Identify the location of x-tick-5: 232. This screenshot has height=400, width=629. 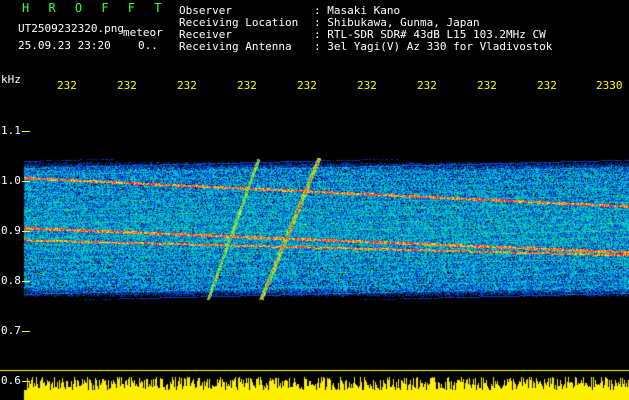
(307, 85).